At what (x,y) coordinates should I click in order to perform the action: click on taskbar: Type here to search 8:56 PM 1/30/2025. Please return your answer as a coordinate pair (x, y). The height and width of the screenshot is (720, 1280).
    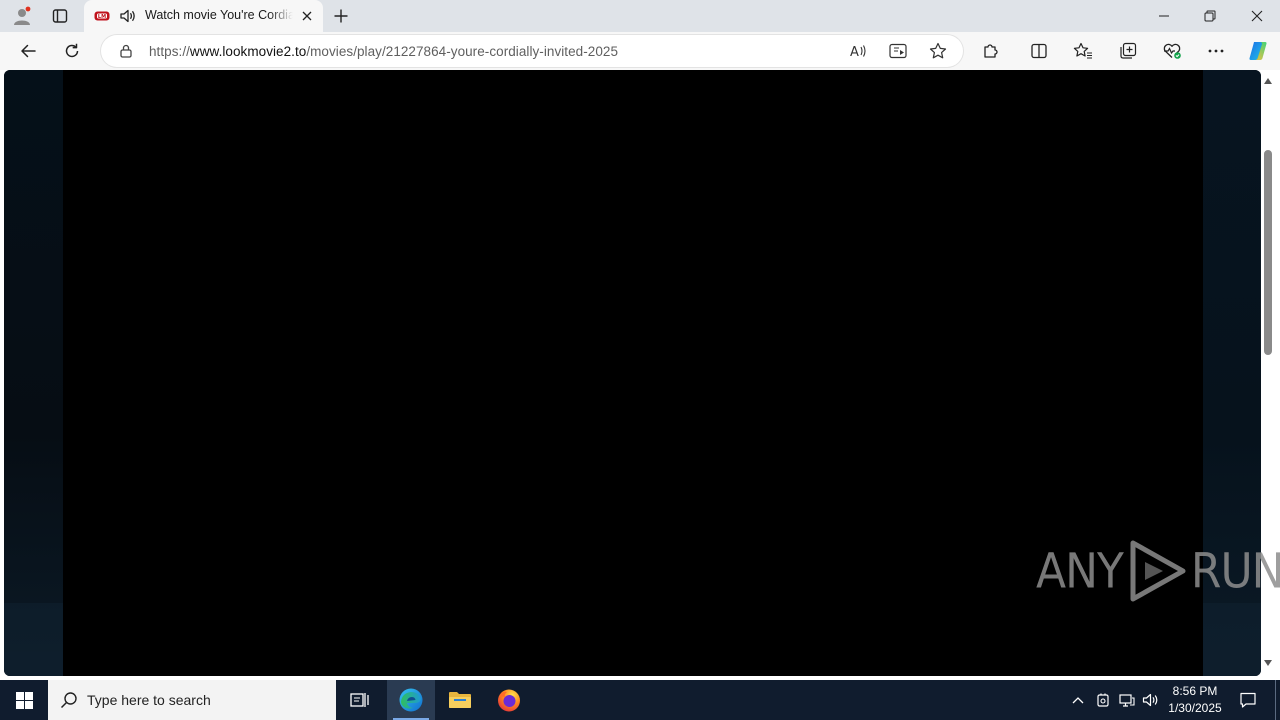
    Looking at the image, I should click on (640, 700).